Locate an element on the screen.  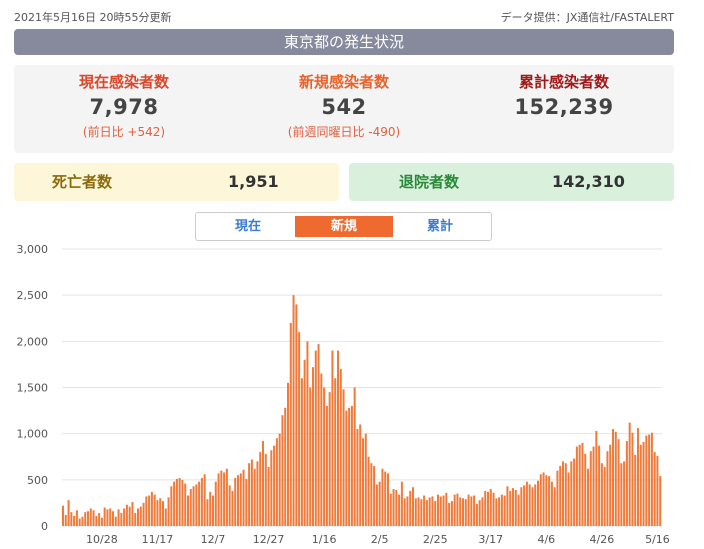
y-tick-label: 1,500 is located at coordinates (33, 388).